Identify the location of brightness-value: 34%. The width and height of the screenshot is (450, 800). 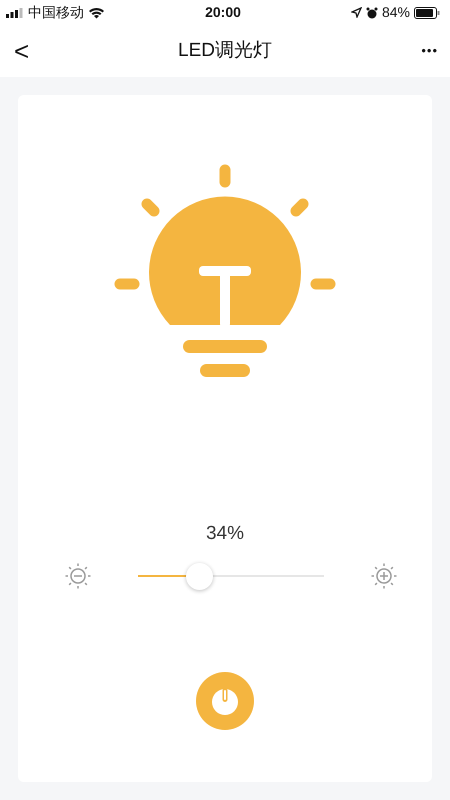
(225, 534).